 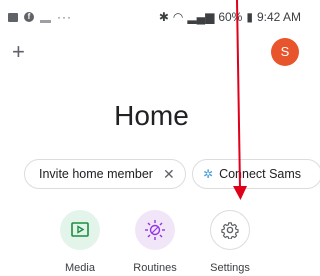 I want to click on gear-icon, so click(x=230, y=230).